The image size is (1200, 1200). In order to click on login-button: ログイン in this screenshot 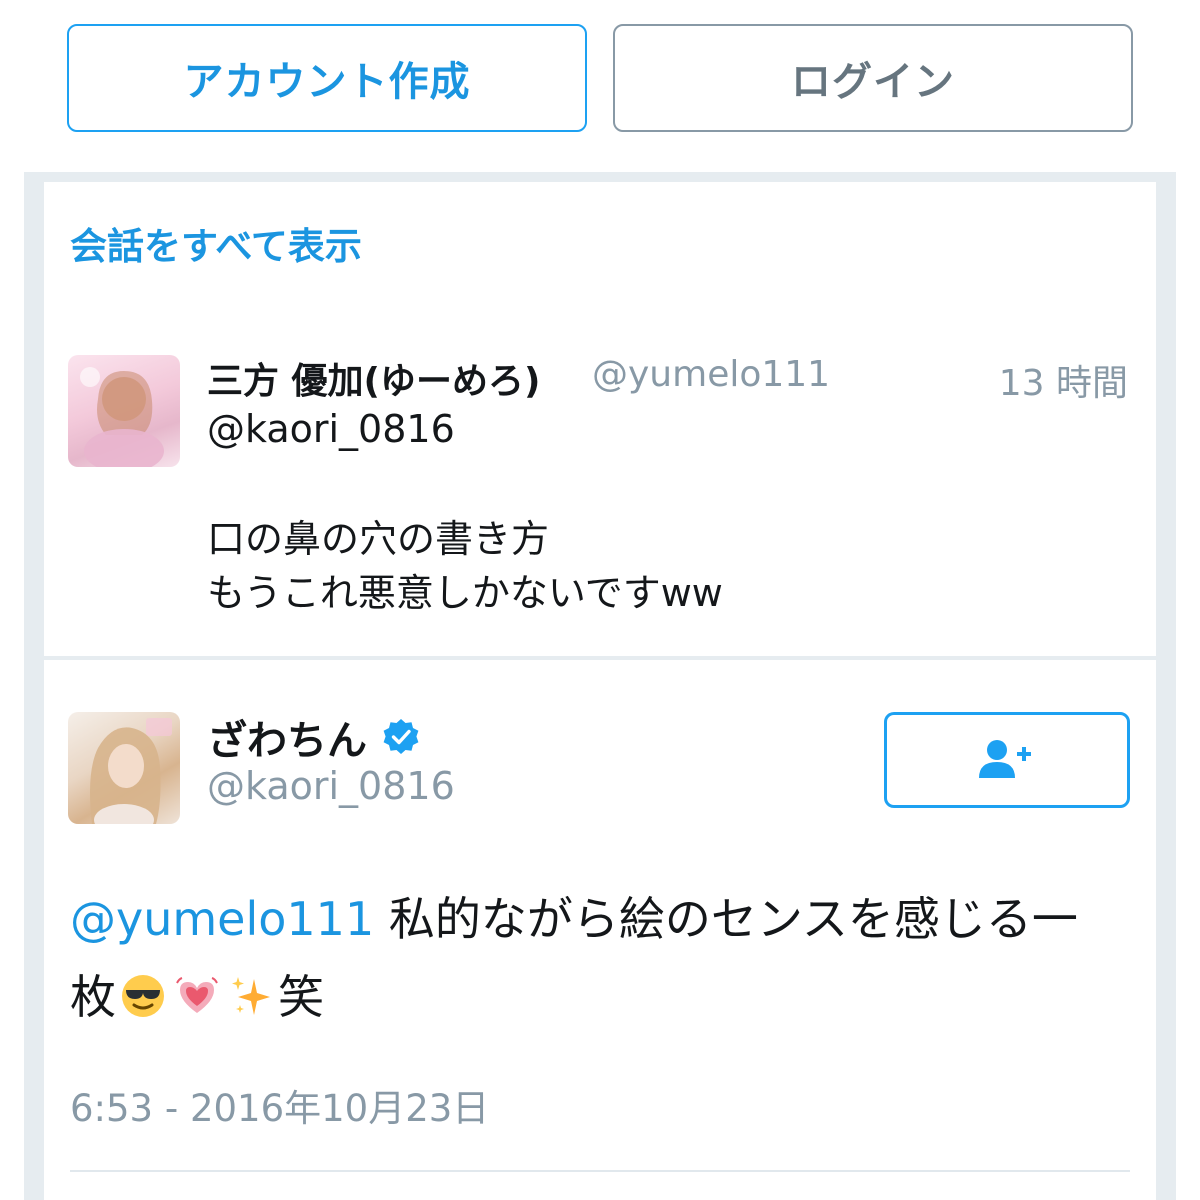, I will do `click(873, 78)`.